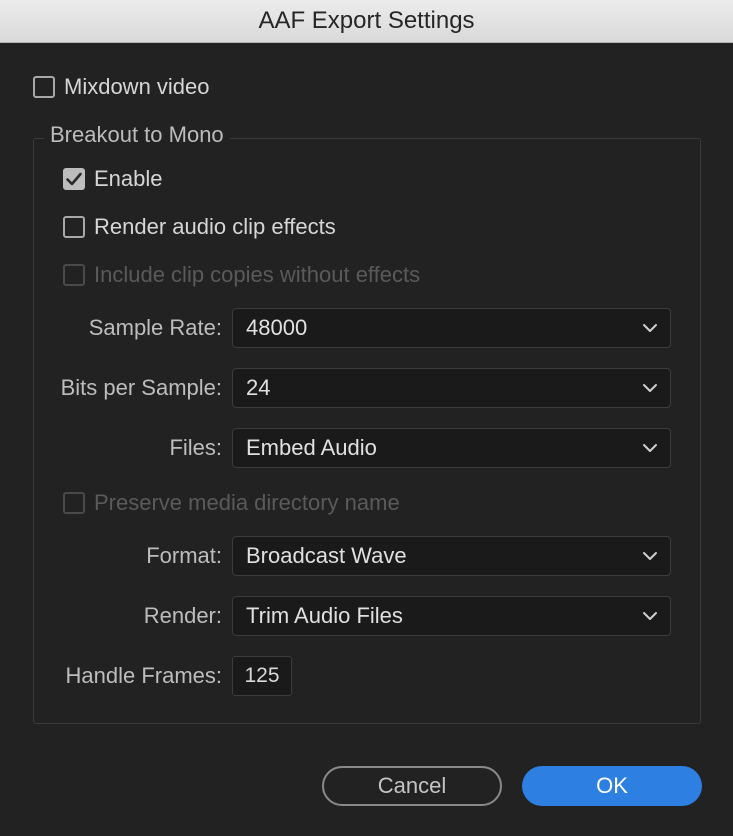 The height and width of the screenshot is (836, 733). Describe the element at coordinates (258, 387) in the screenshot. I see `bits-per-sample-value: 24` at that location.